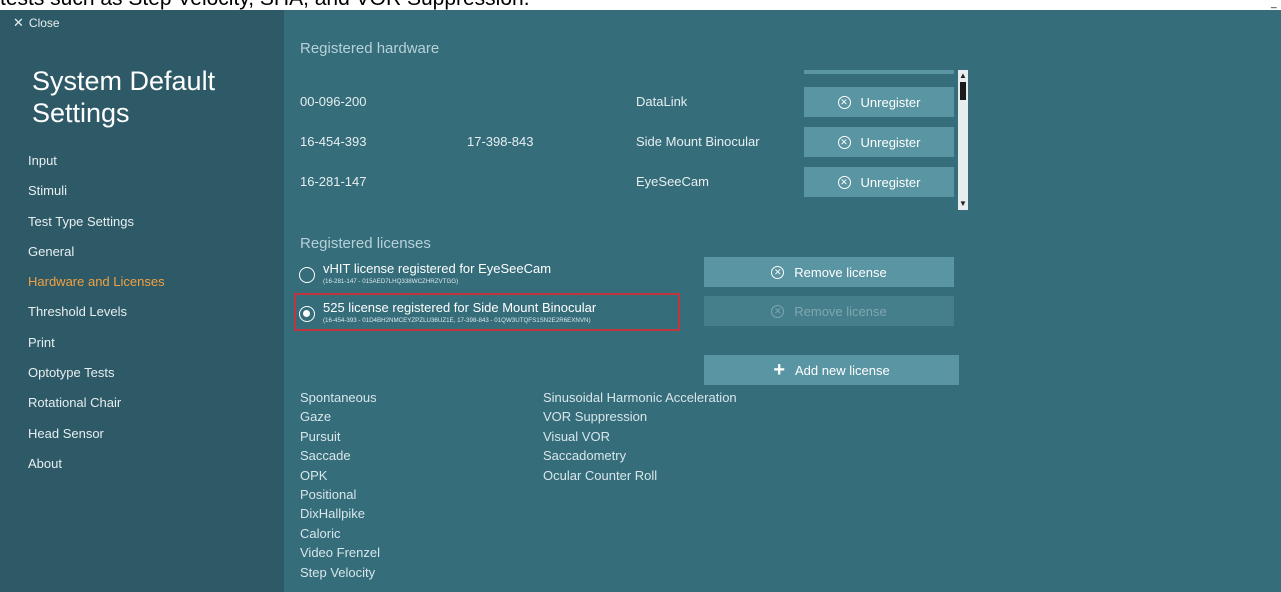 The width and height of the screenshot is (1281, 592). Describe the element at coordinates (333, 181) in the screenshot. I see `hardware-serial: 16-281-147` at that location.